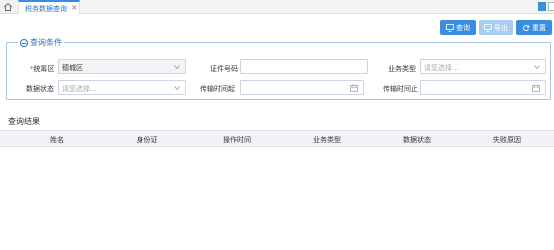 Image resolution: width=554 pixels, height=250 pixels. Describe the element at coordinates (304, 66) in the screenshot. I see `cert-no-input` at that location.